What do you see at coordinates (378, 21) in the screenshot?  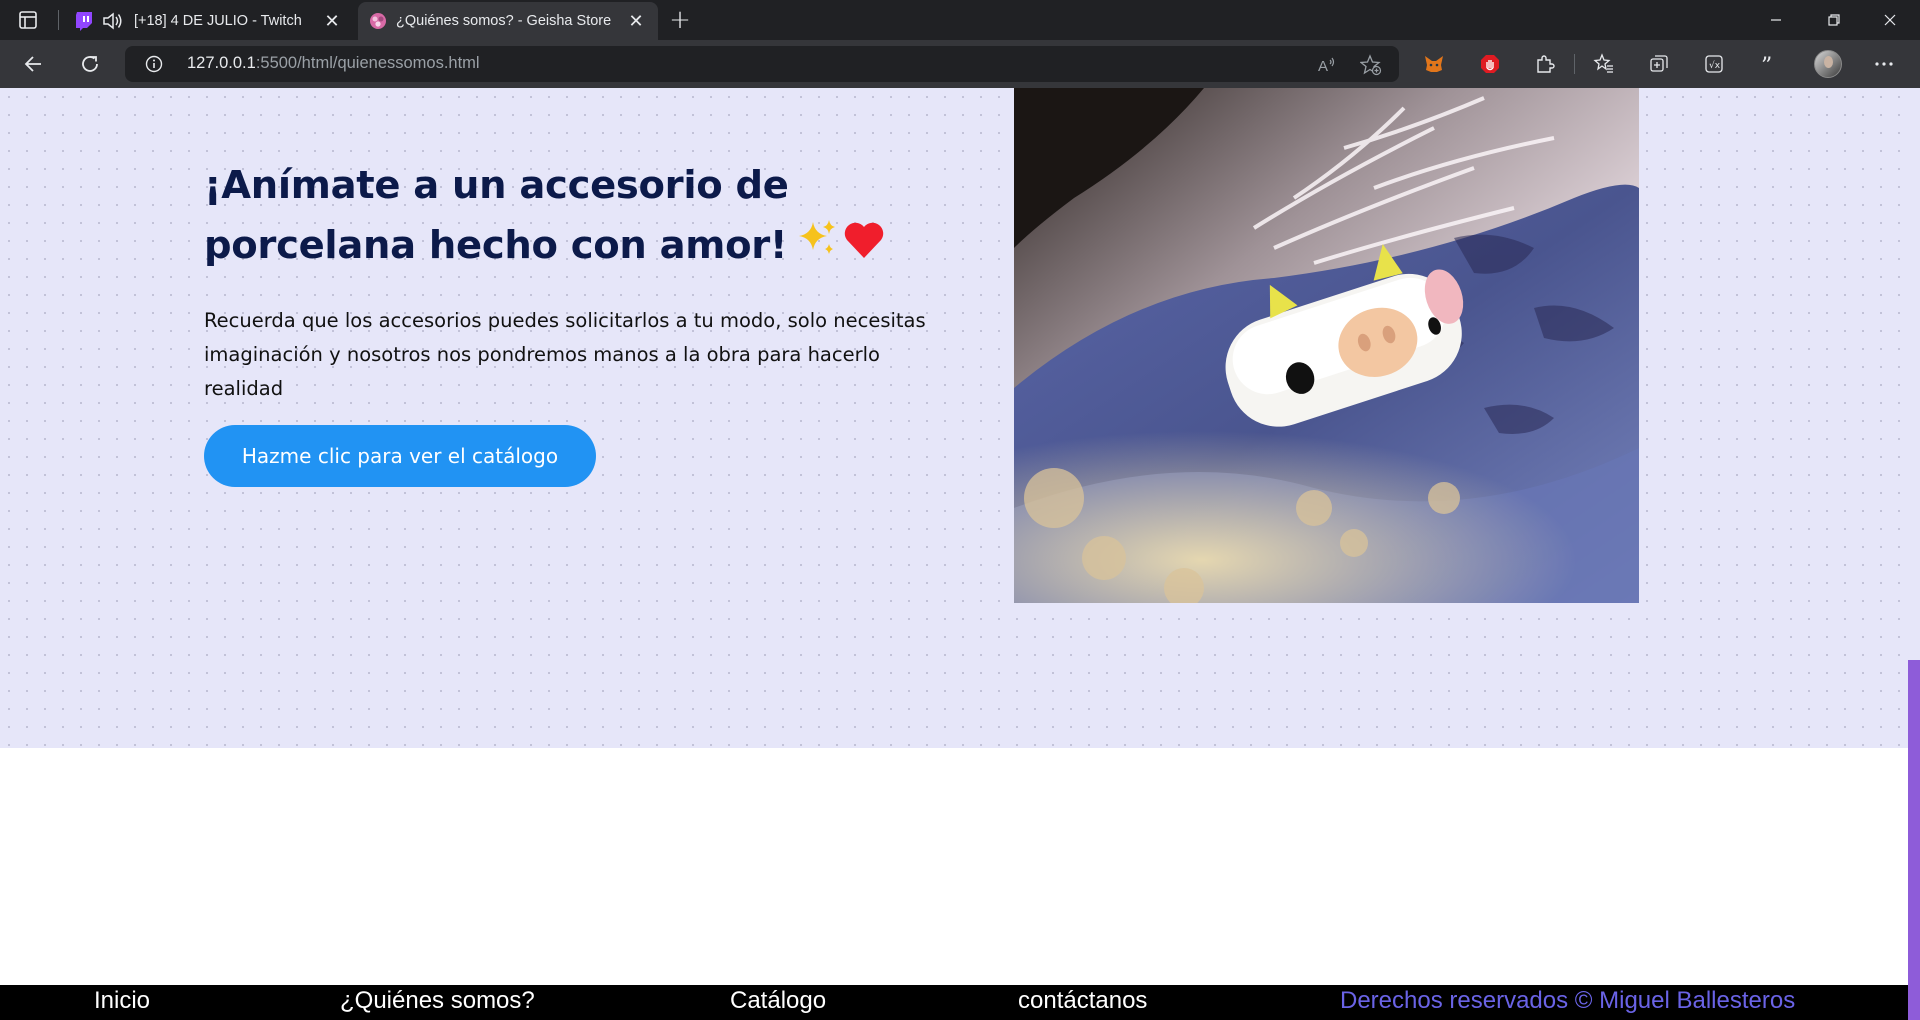 I see `geisha-store-icon` at bounding box center [378, 21].